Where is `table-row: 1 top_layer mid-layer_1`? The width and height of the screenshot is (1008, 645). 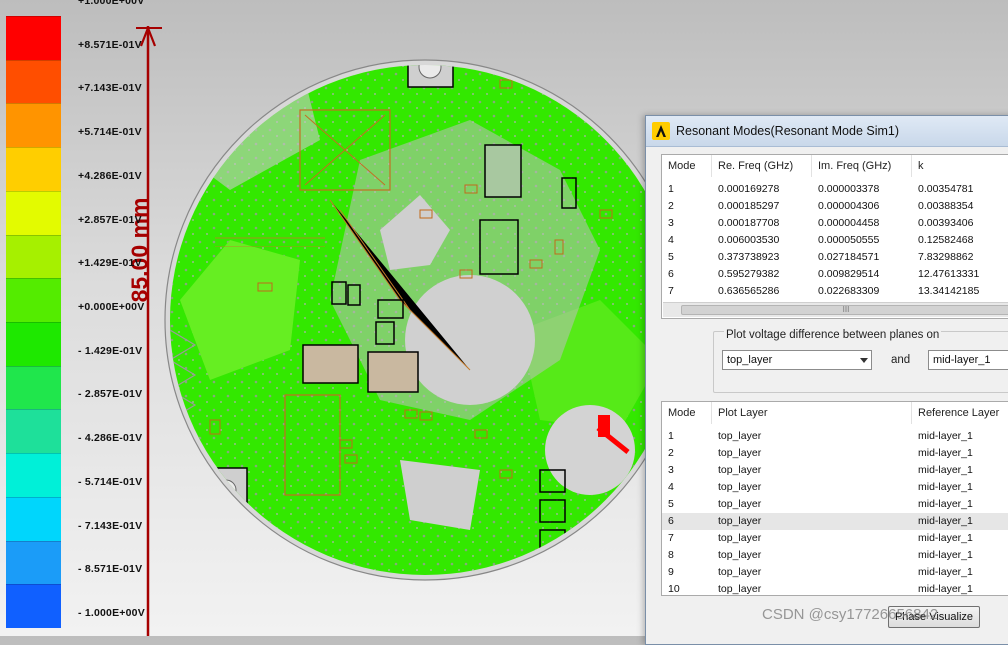
table-row: 1 top_layer mid-layer_1 is located at coordinates (835, 436).